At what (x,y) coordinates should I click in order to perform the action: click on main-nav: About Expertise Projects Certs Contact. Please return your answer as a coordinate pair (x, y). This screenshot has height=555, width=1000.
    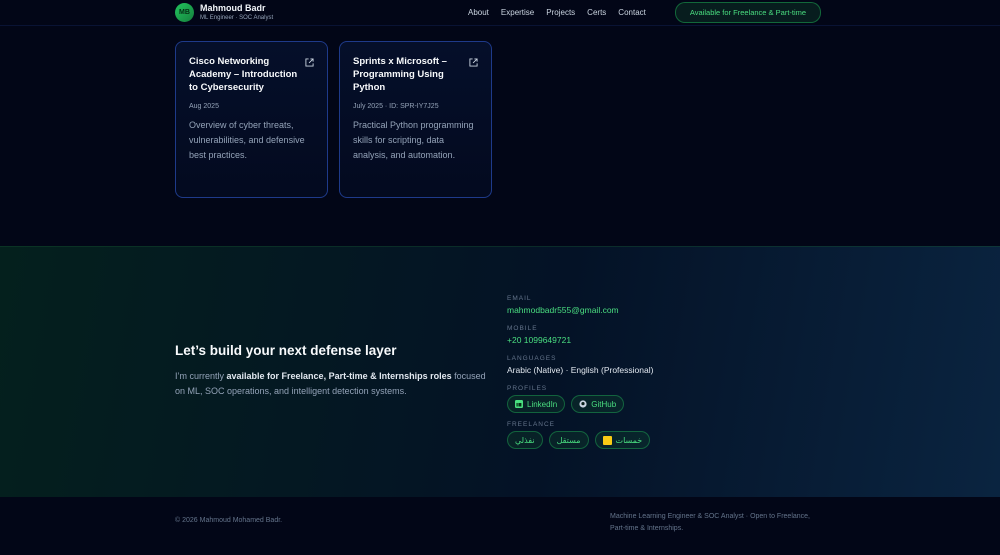
    Looking at the image, I should click on (557, 12).